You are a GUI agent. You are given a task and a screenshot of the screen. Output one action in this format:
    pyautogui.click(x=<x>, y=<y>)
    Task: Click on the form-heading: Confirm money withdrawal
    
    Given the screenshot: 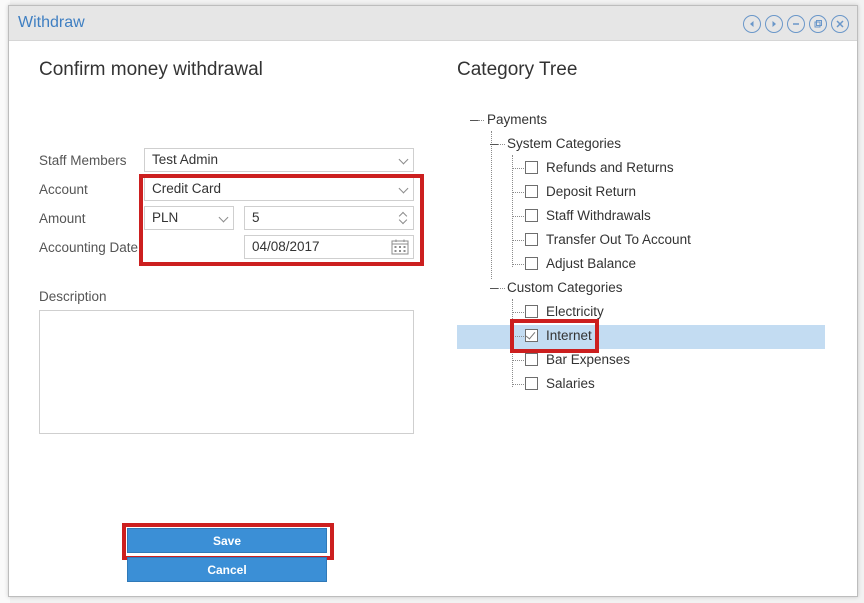 What is the action you would take?
    pyautogui.click(x=151, y=69)
    